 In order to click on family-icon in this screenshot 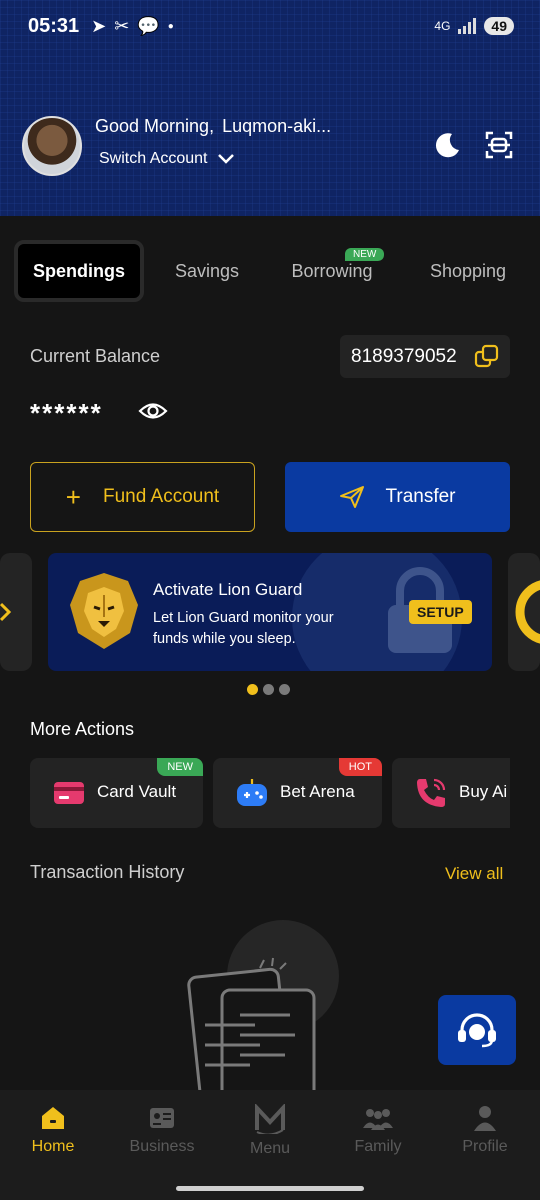, I will do `click(378, 1119)`.